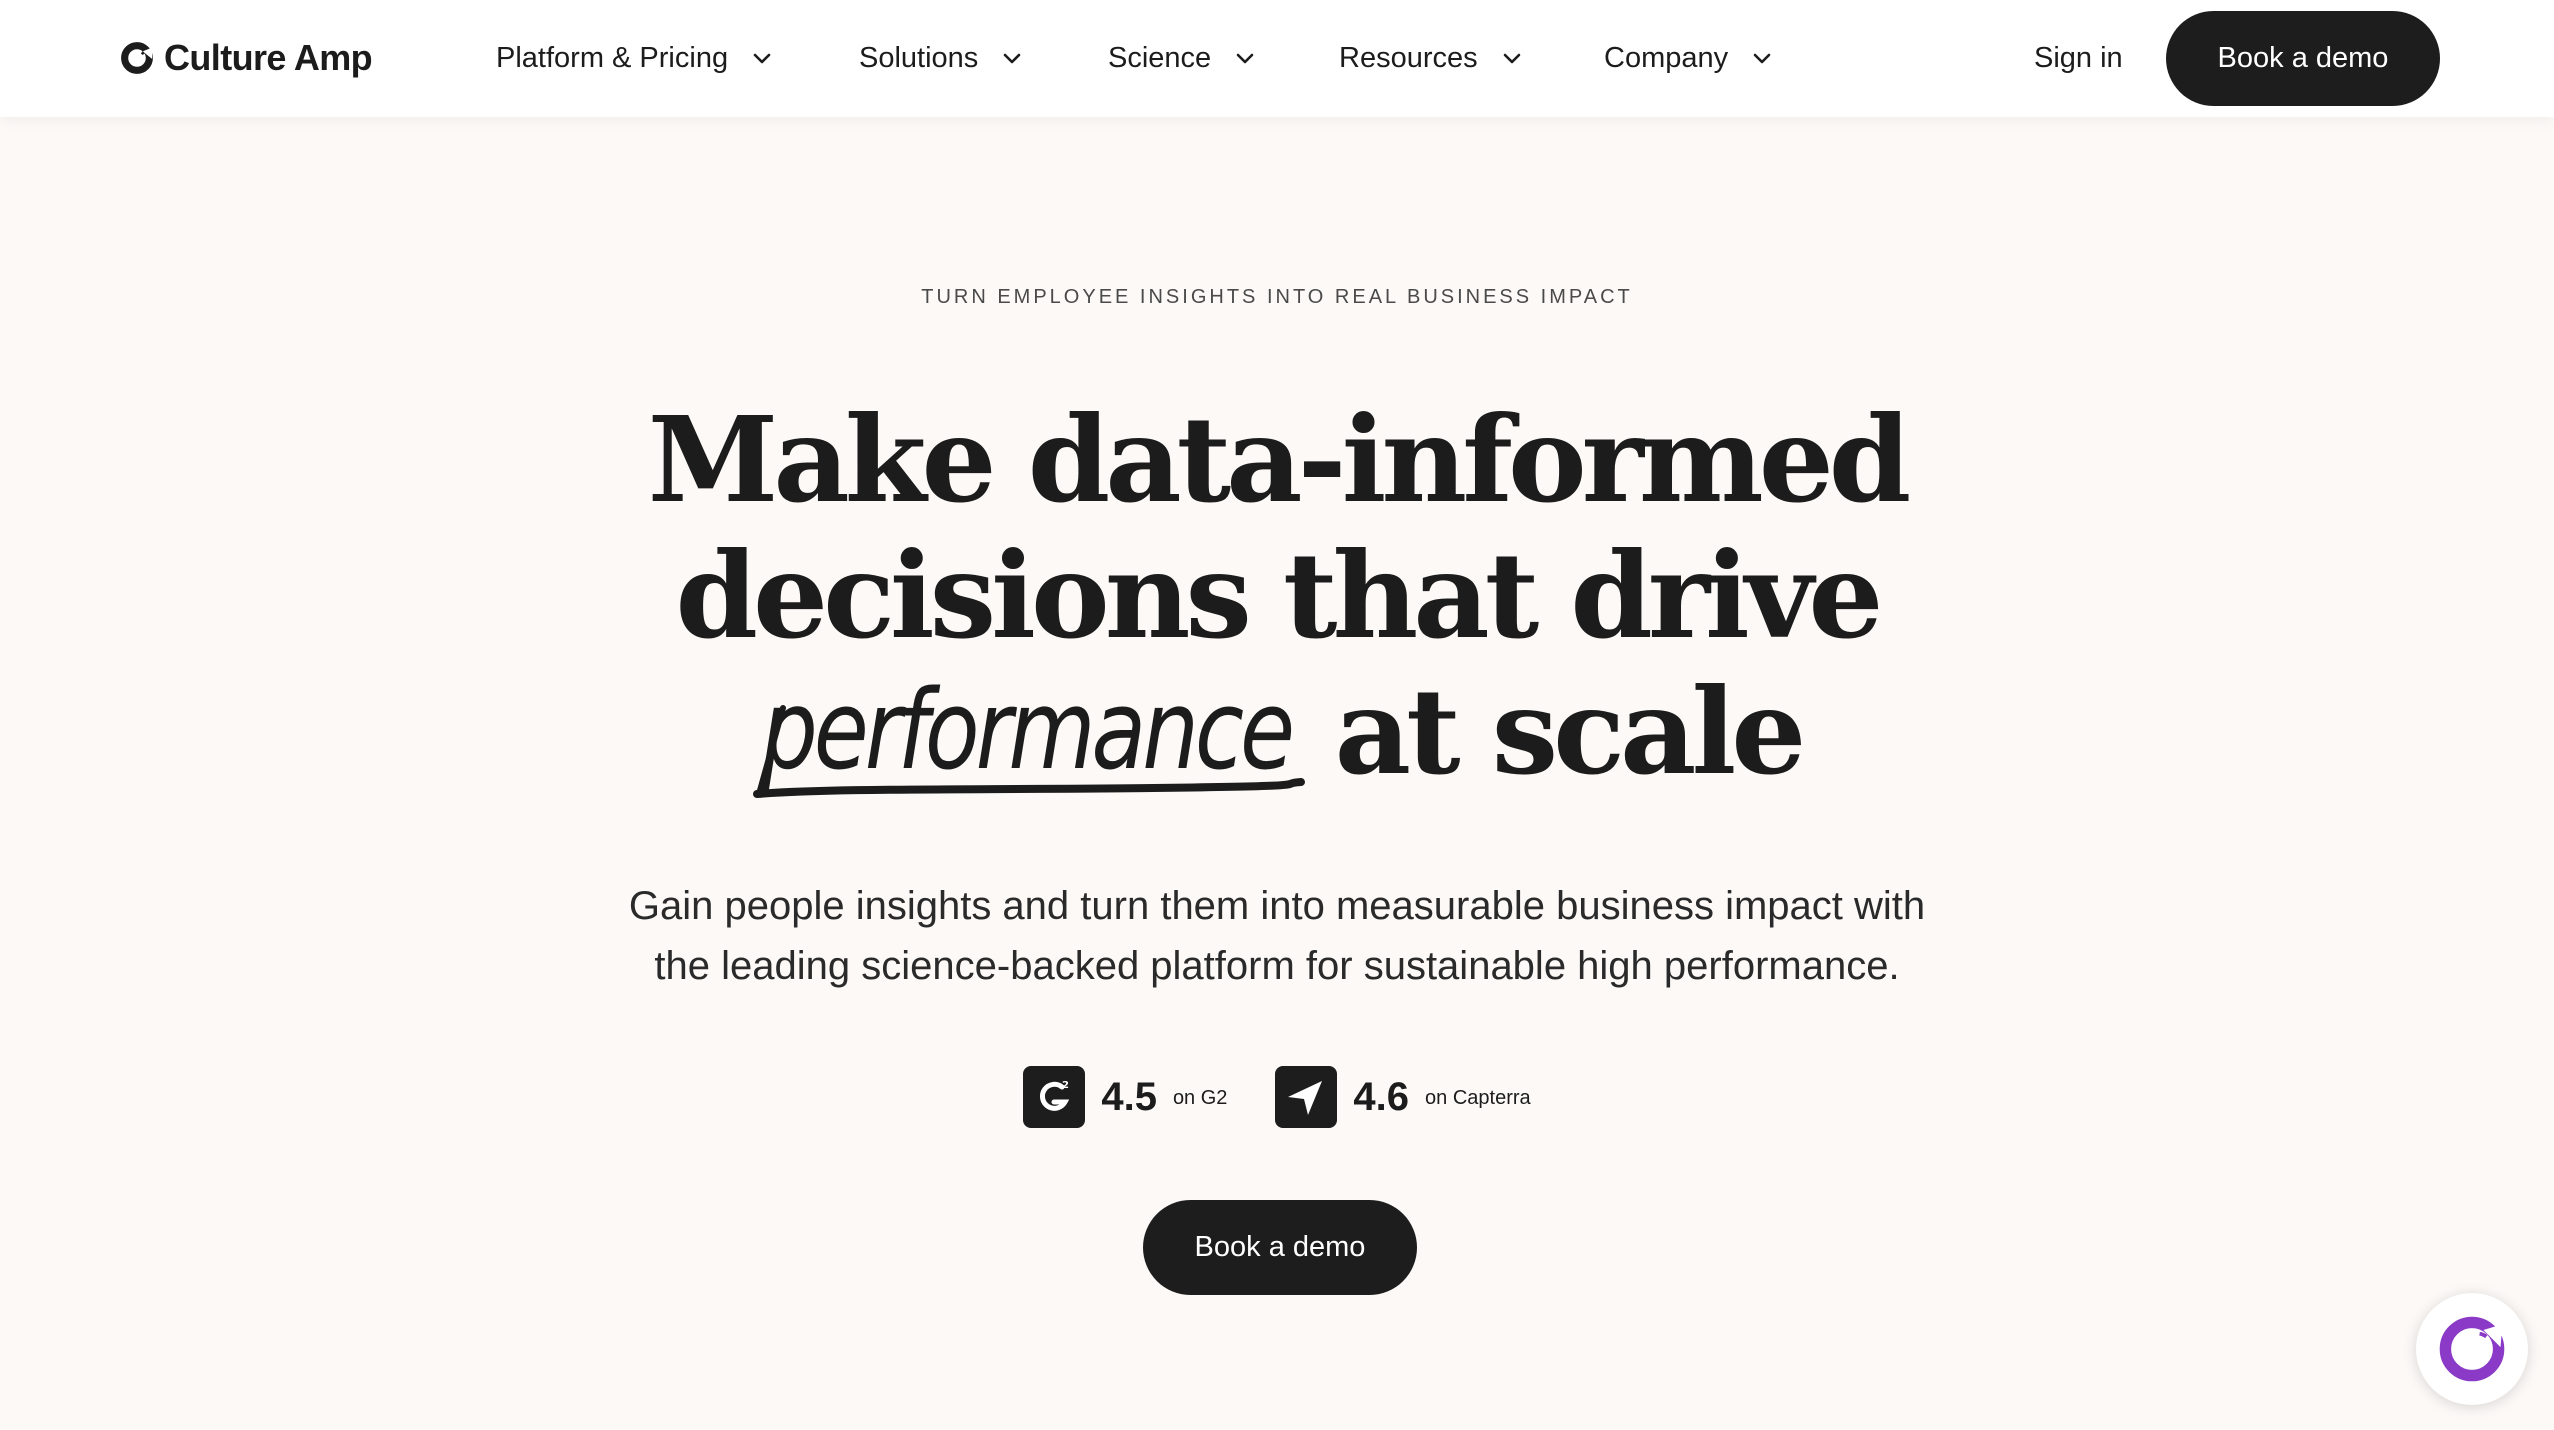 This screenshot has width=2554, height=1430. What do you see at coordinates (1570, 731) in the screenshot?
I see `headline-line-3-end: at scale` at bounding box center [1570, 731].